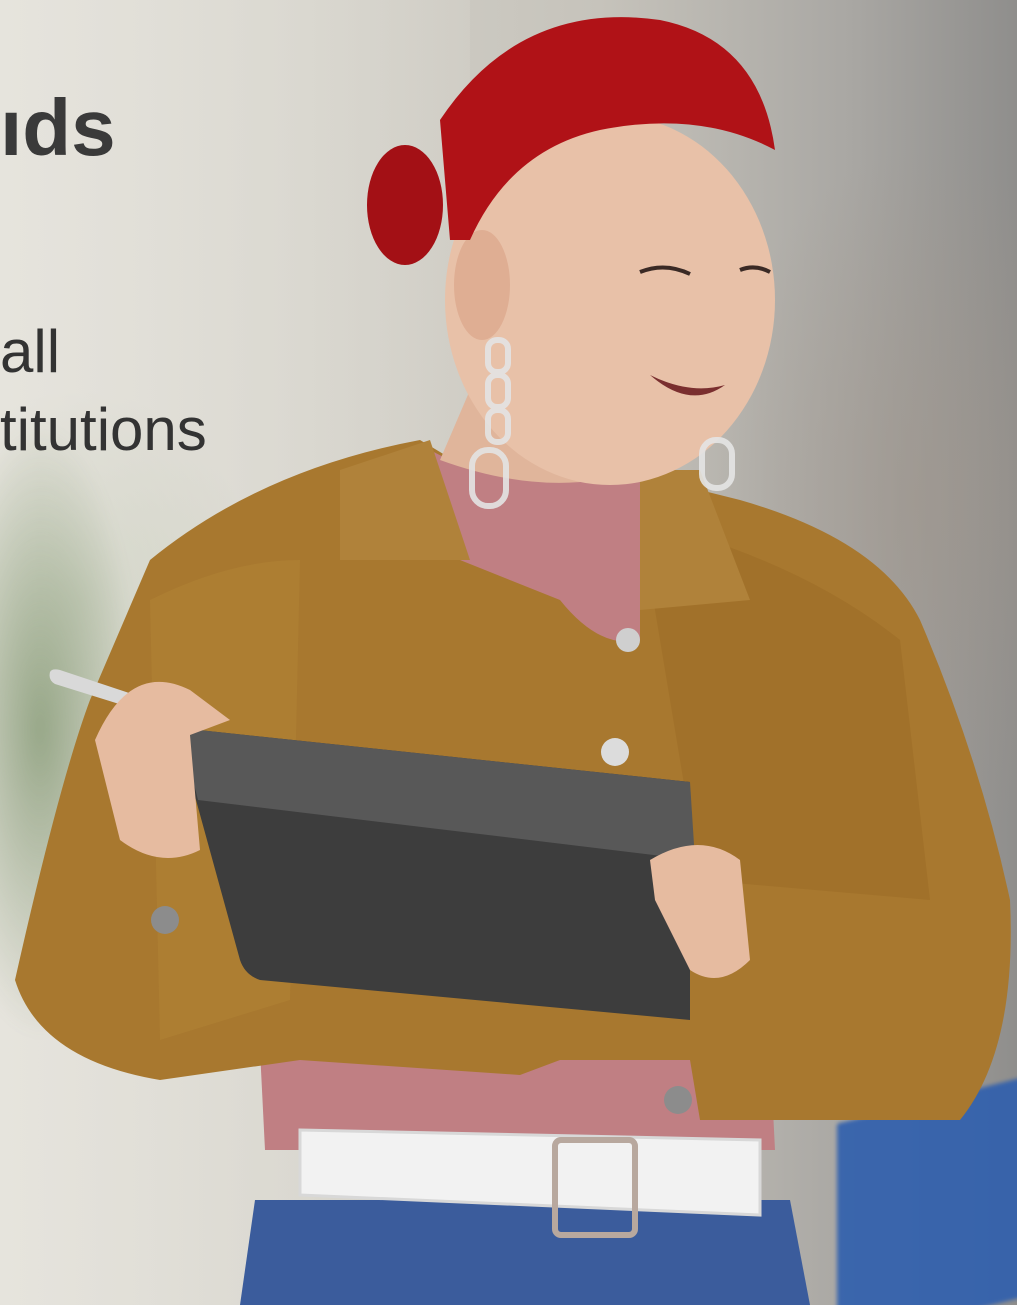 The width and height of the screenshot is (1017, 1305). What do you see at coordinates (482, 285) in the screenshot?
I see `ear` at bounding box center [482, 285].